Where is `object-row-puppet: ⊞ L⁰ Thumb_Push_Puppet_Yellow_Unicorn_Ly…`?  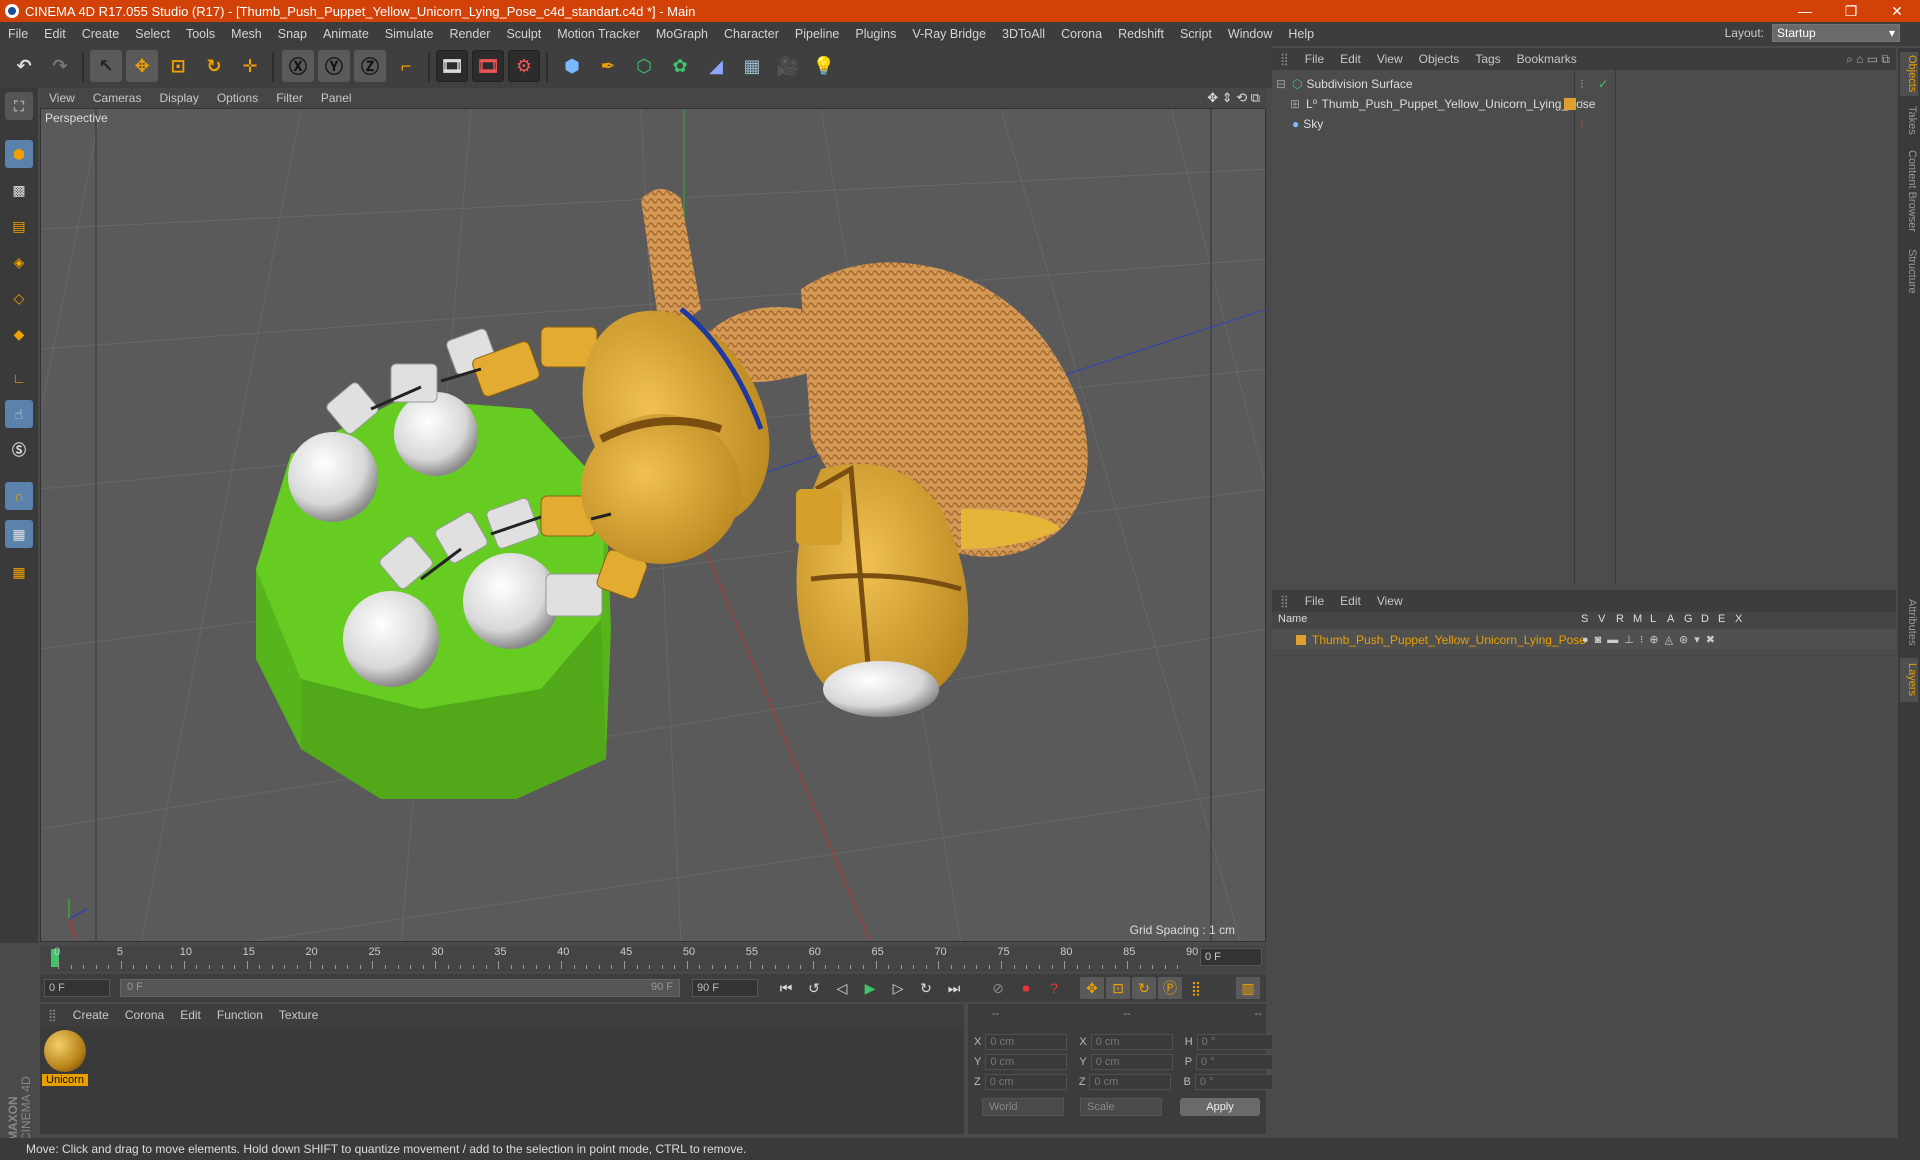
object-row-puppet: ⊞ L⁰ Thumb_Push_Puppet_Yellow_Unicorn_Ly… is located at coordinates (1584, 103).